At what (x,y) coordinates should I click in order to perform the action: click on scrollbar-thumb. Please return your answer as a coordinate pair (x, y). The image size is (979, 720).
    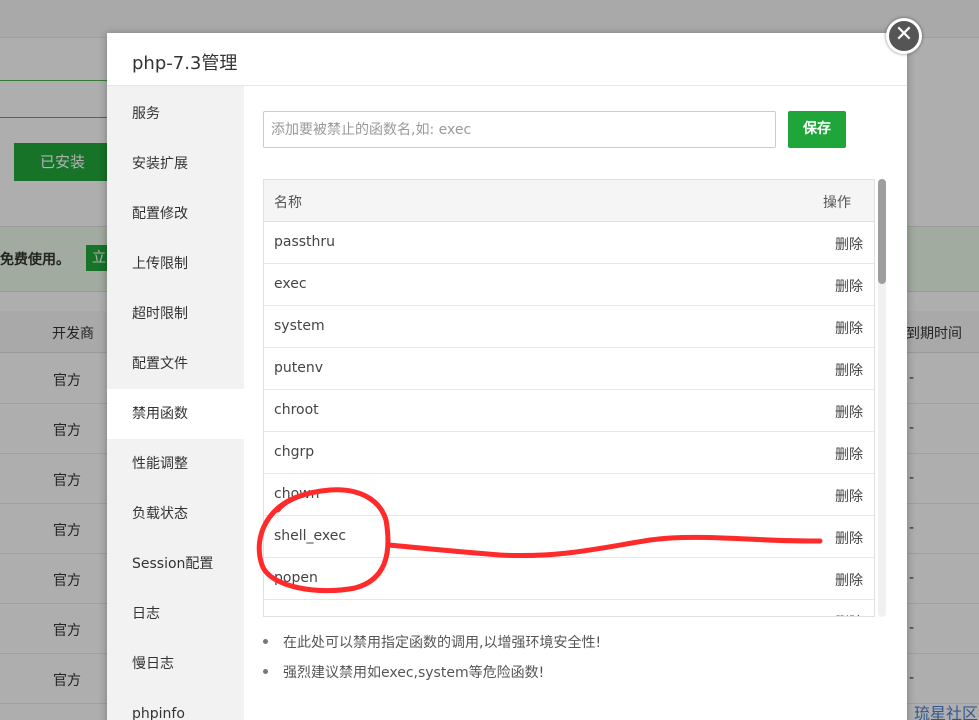
    Looking at the image, I should click on (882, 231).